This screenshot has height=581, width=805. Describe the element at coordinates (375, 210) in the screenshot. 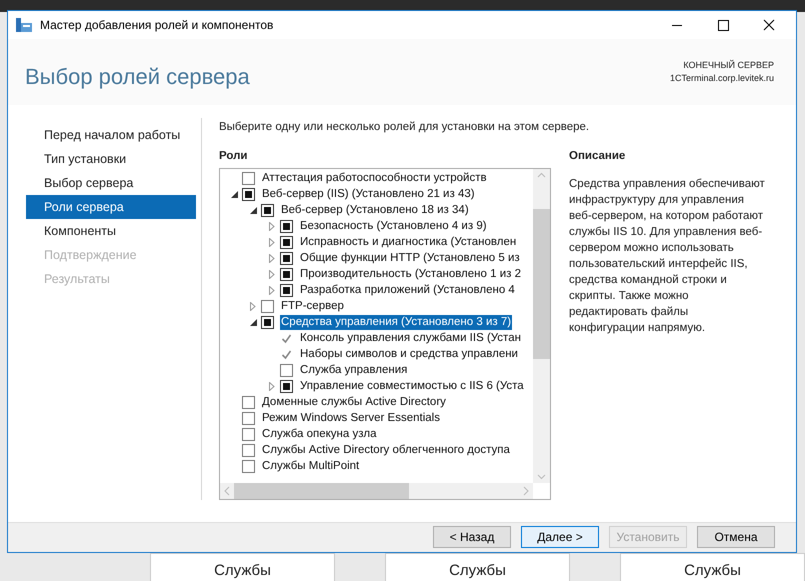

I see `role-item: Веб-сервер (Установлено 18 из 34)` at that location.